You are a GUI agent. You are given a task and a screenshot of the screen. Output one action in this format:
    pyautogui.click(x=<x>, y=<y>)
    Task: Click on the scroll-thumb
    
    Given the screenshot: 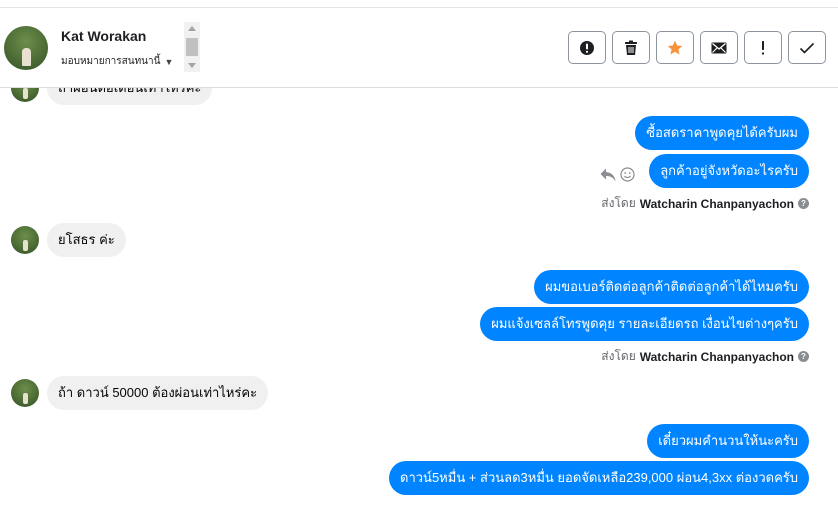 What is the action you would take?
    pyautogui.click(x=192, y=47)
    